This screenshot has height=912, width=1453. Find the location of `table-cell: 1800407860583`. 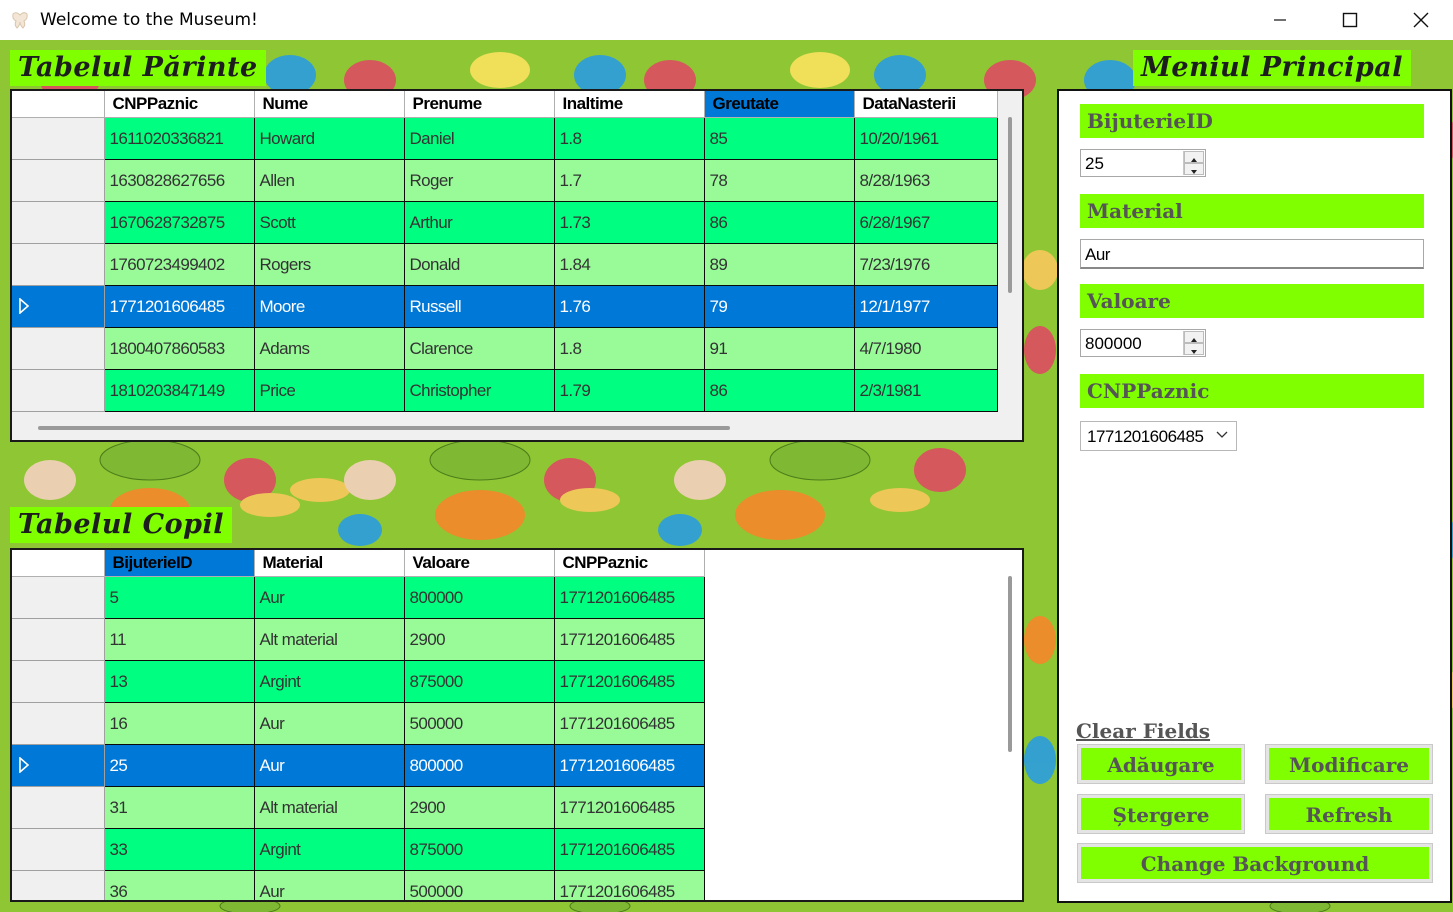

table-cell: 1800407860583 is located at coordinates (179, 348).